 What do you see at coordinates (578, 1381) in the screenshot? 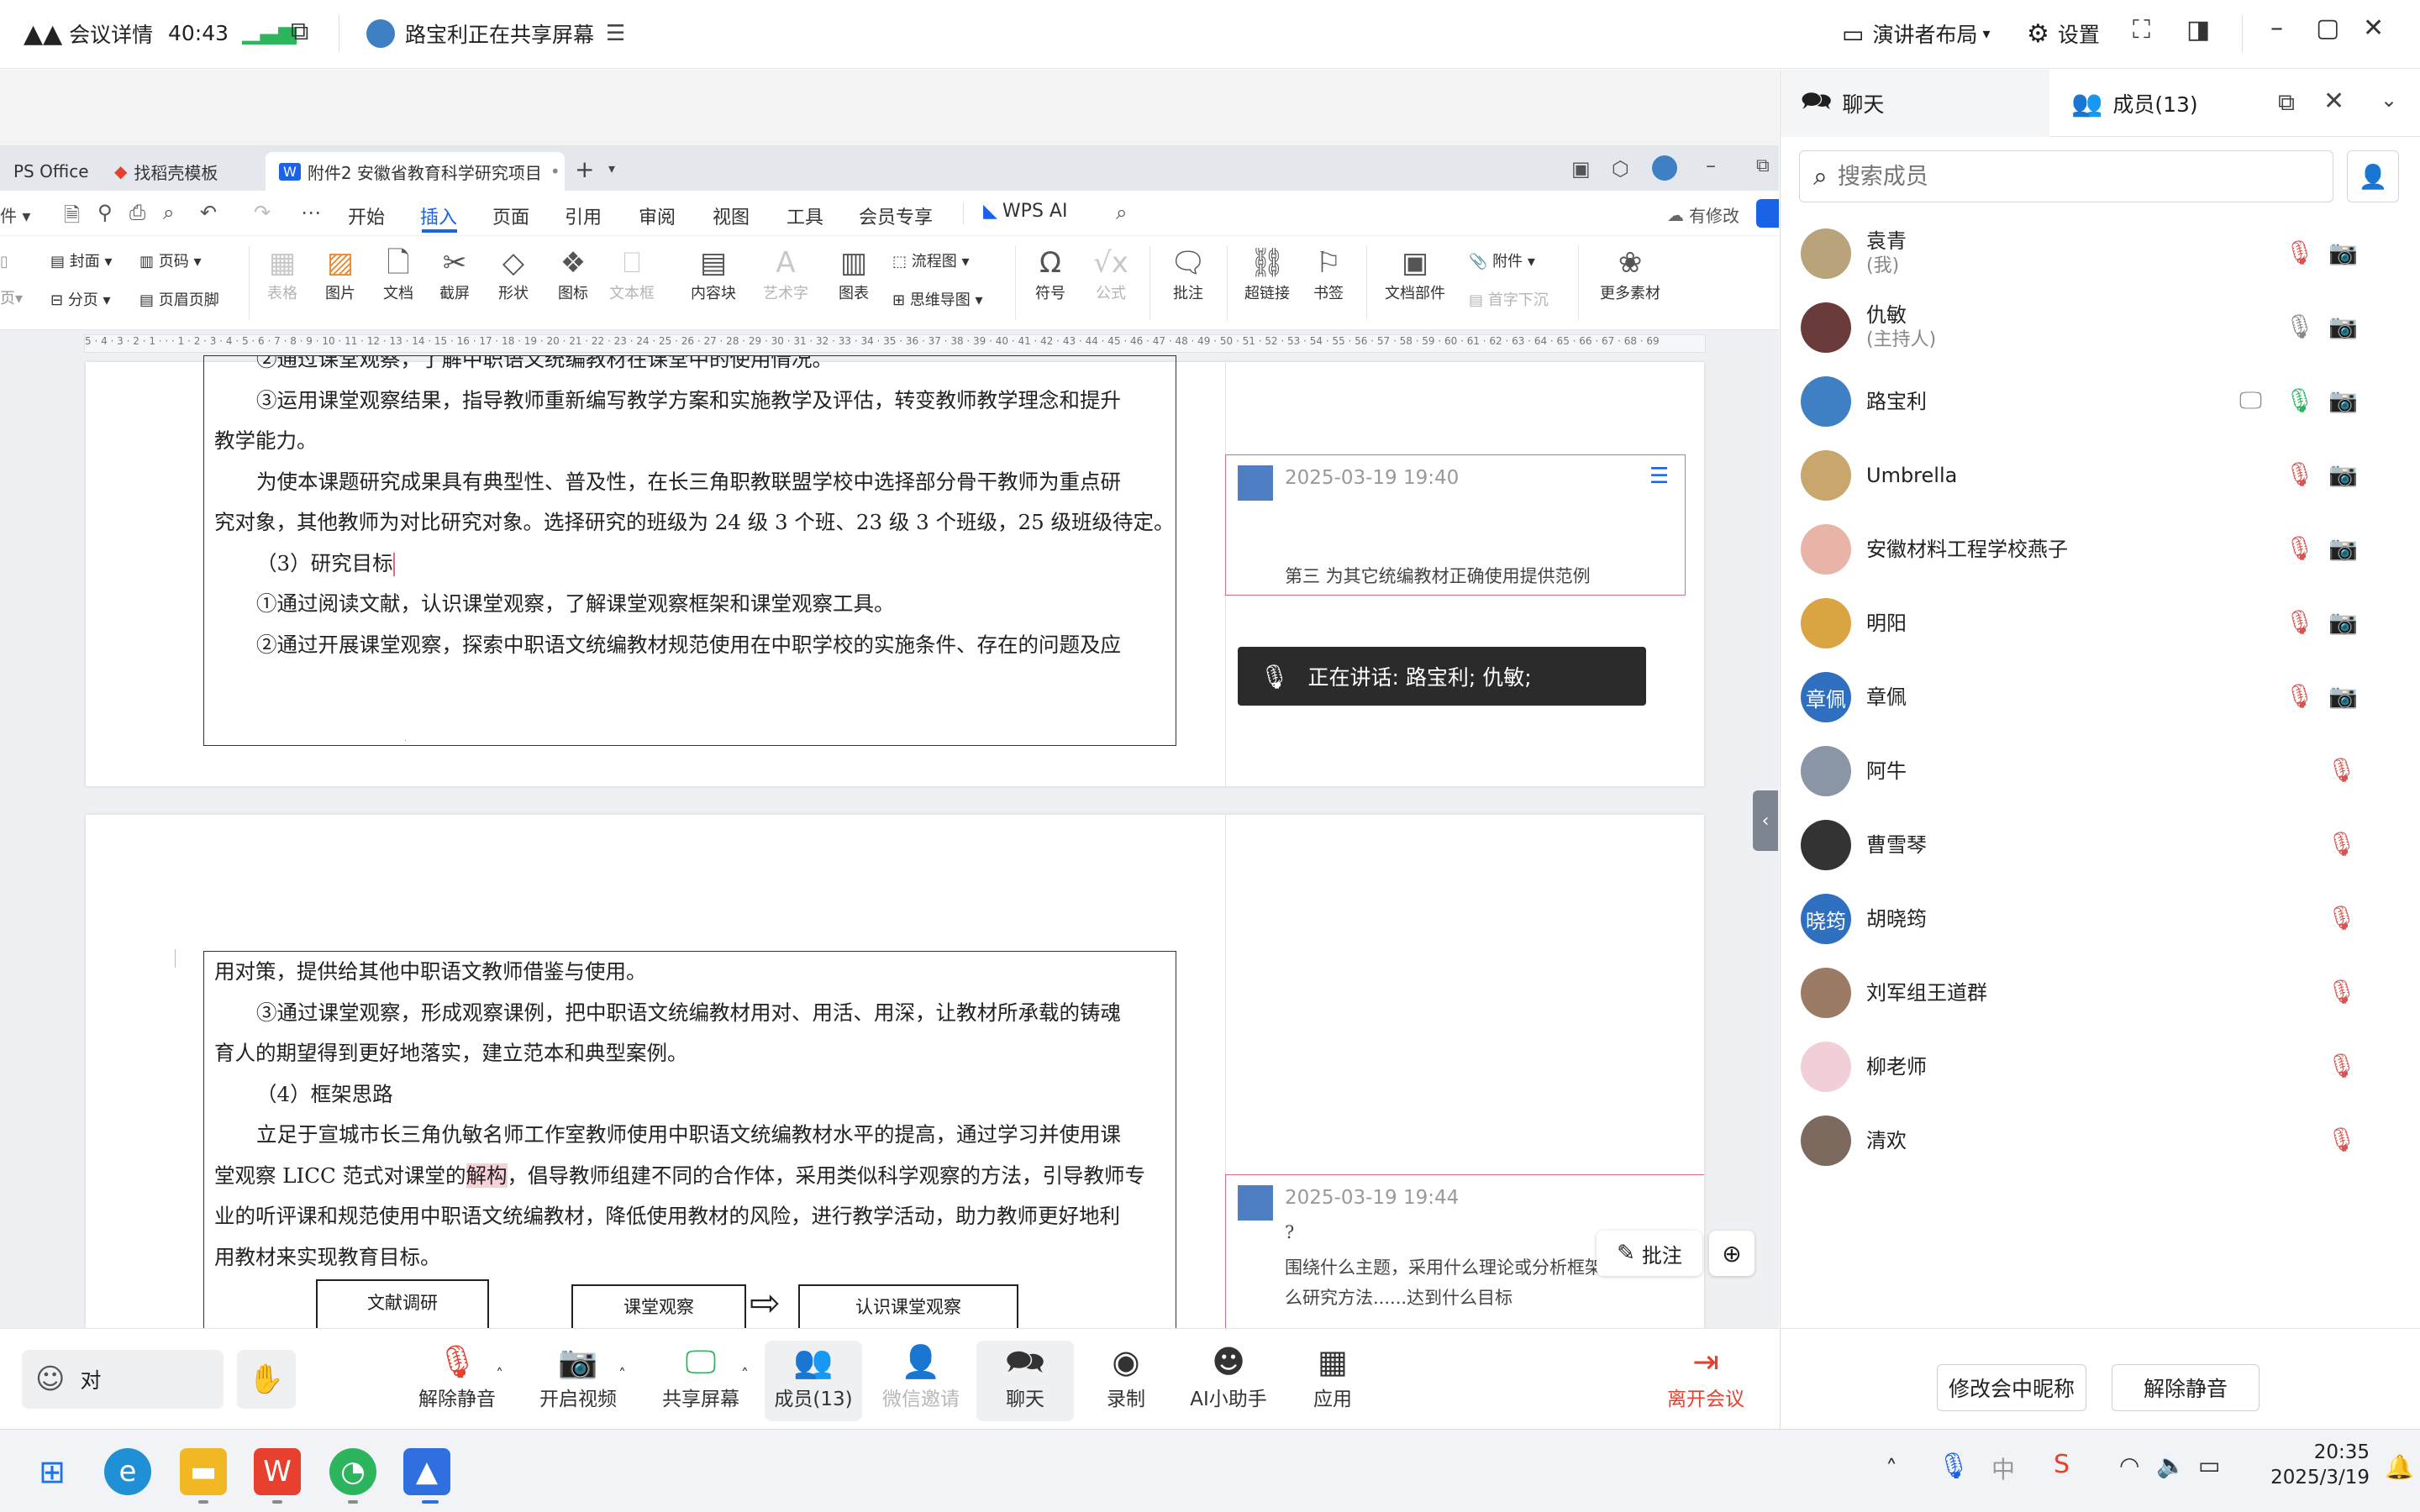
I see `video-button: 📷 开启视频` at bounding box center [578, 1381].